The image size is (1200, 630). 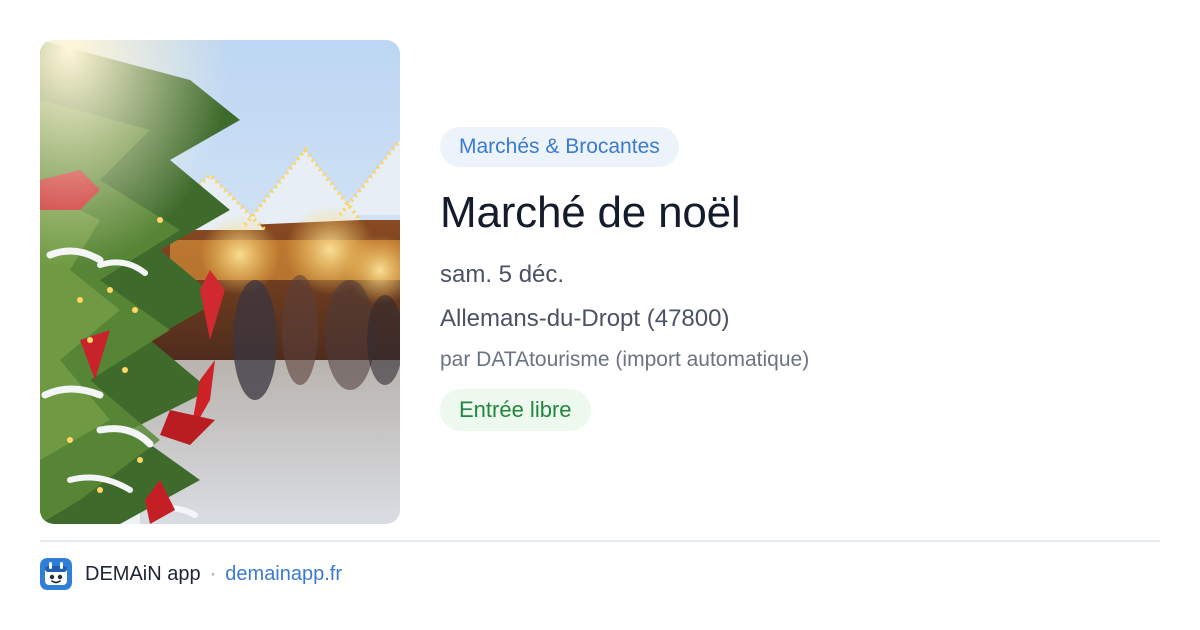 What do you see at coordinates (625, 359) in the screenshot?
I see `event-author: par DATAtourisme (import automatique)` at bounding box center [625, 359].